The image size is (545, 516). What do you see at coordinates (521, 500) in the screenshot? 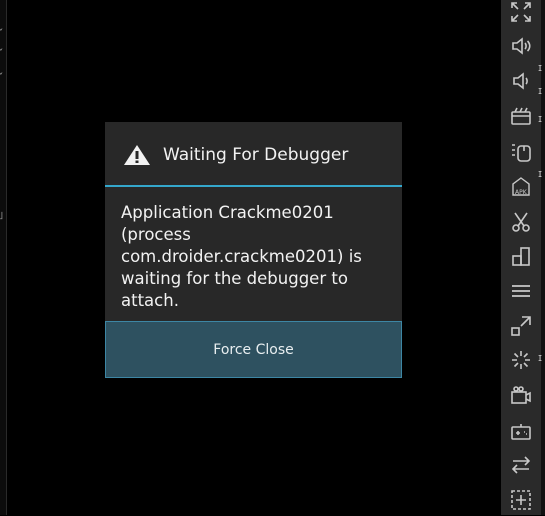
I see `add-icon` at bounding box center [521, 500].